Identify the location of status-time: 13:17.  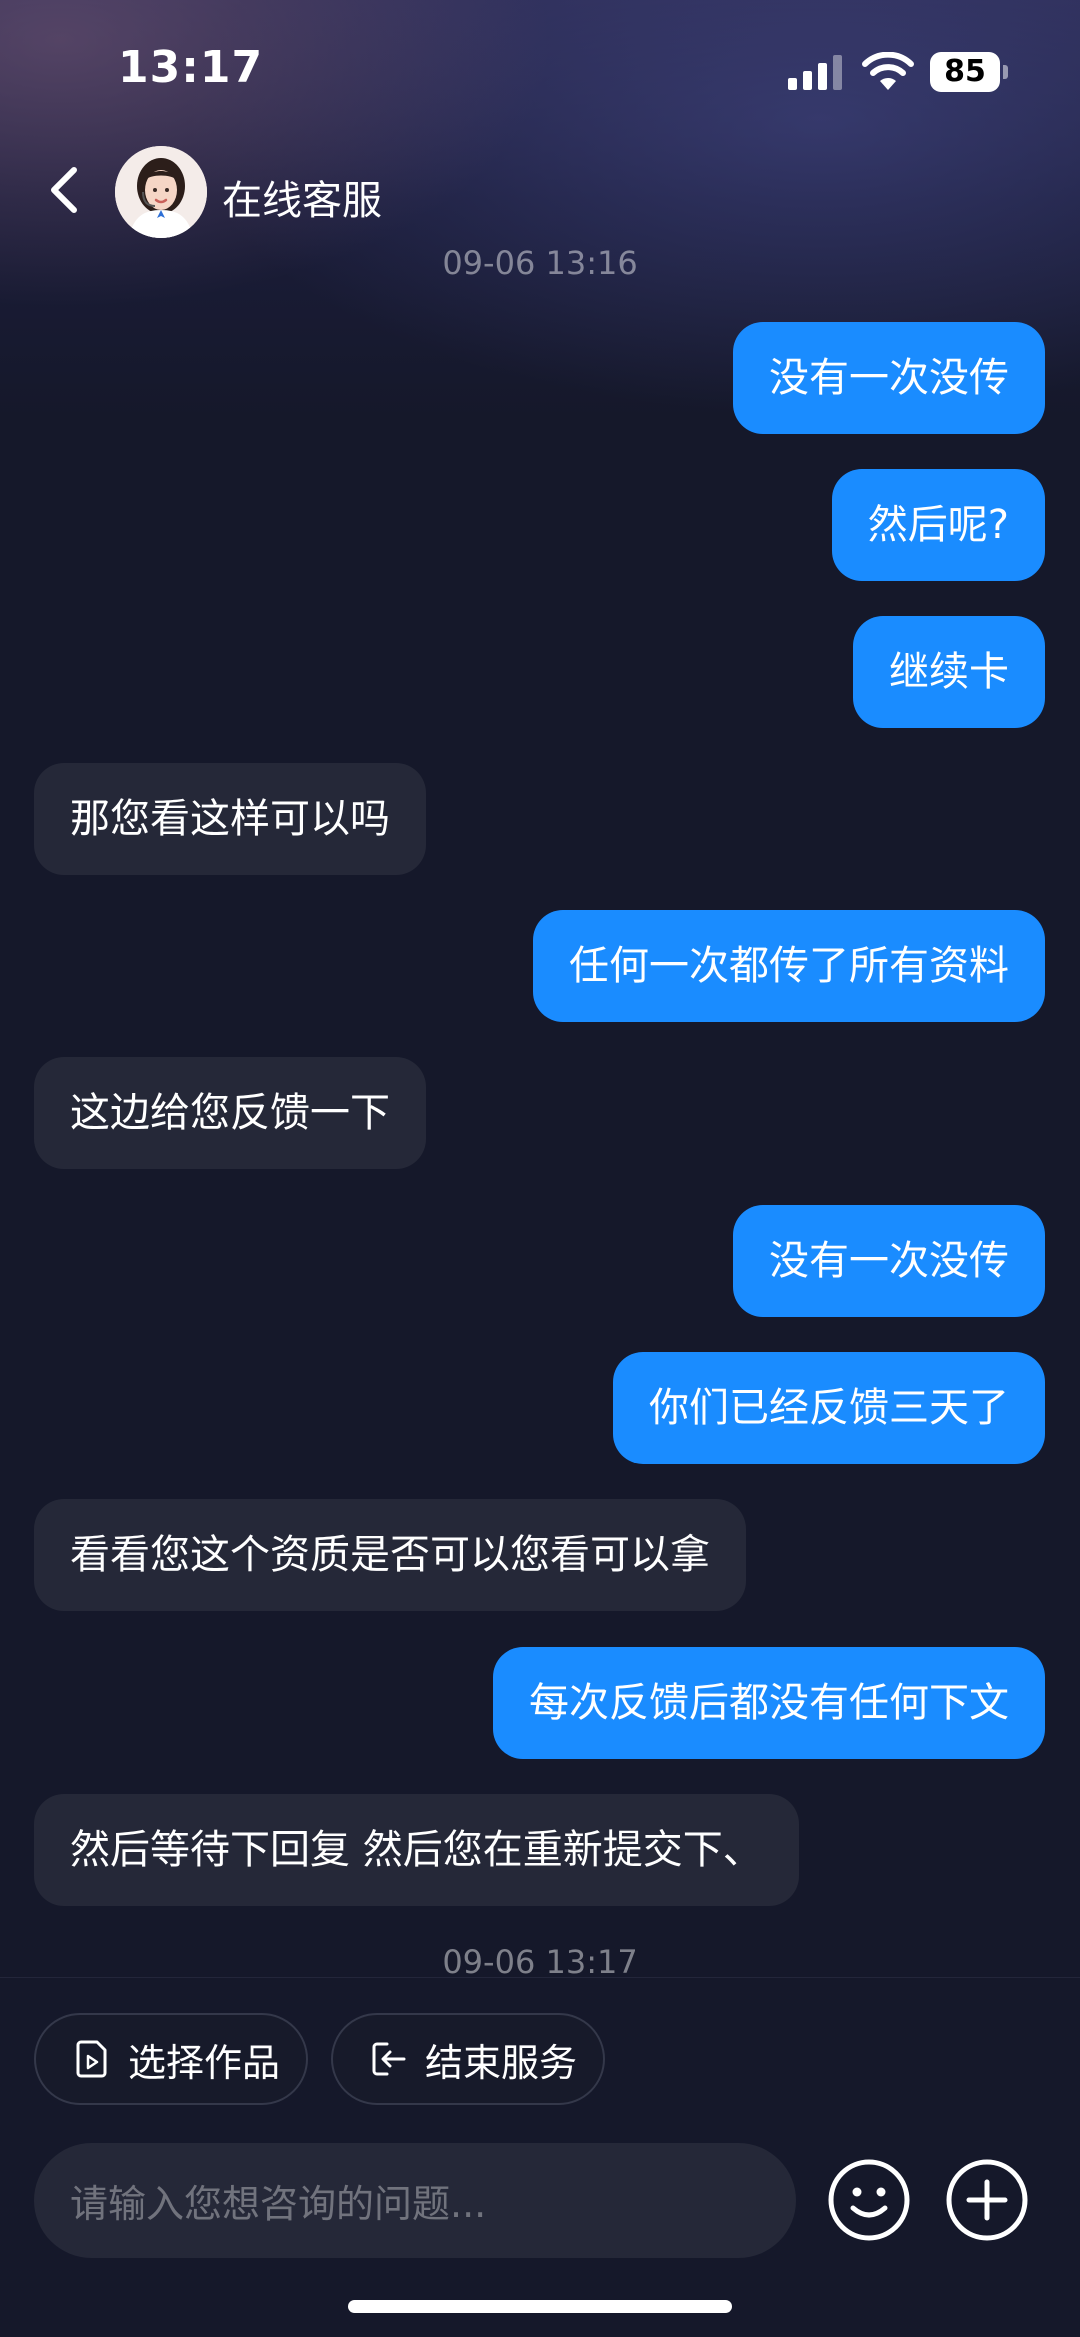
(191, 67).